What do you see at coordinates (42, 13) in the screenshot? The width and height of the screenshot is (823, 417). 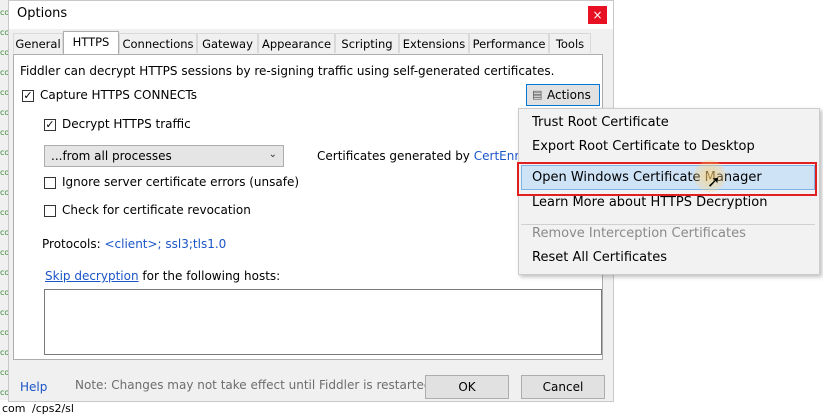 I see `dialog-title: Options` at bounding box center [42, 13].